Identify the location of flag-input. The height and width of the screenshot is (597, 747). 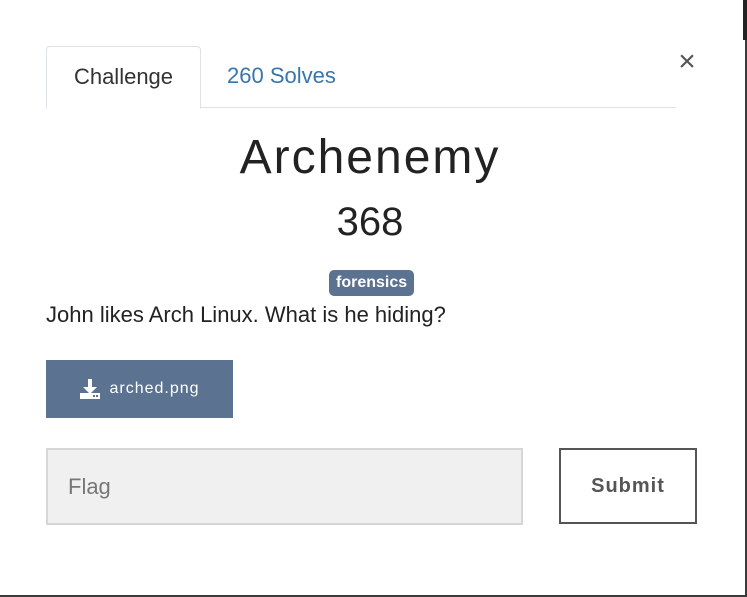
(284, 486).